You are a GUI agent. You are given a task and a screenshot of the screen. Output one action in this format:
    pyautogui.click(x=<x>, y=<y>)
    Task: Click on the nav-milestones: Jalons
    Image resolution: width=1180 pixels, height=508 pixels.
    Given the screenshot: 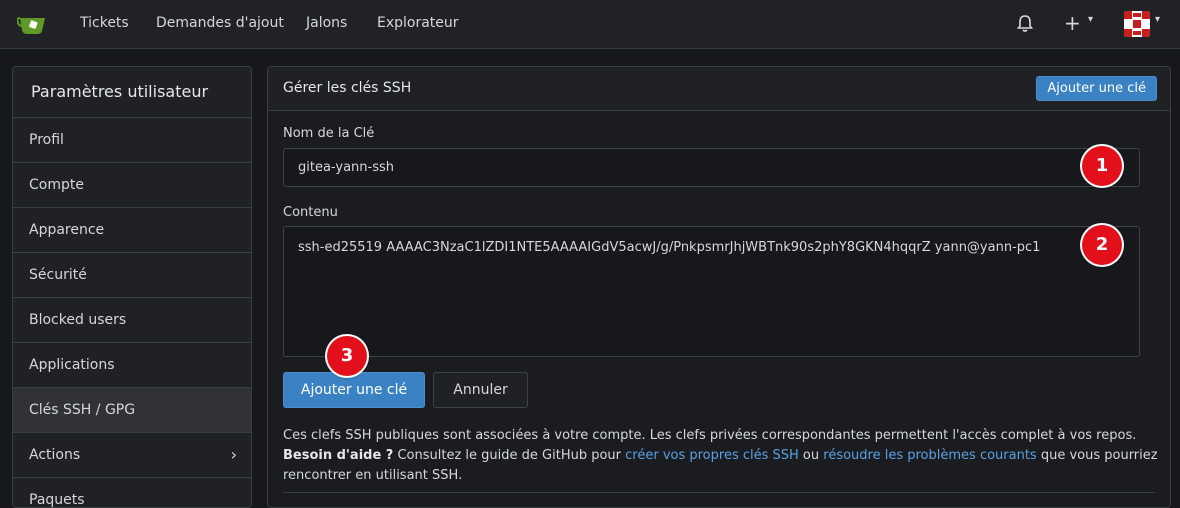 What is the action you would take?
    pyautogui.click(x=326, y=23)
    